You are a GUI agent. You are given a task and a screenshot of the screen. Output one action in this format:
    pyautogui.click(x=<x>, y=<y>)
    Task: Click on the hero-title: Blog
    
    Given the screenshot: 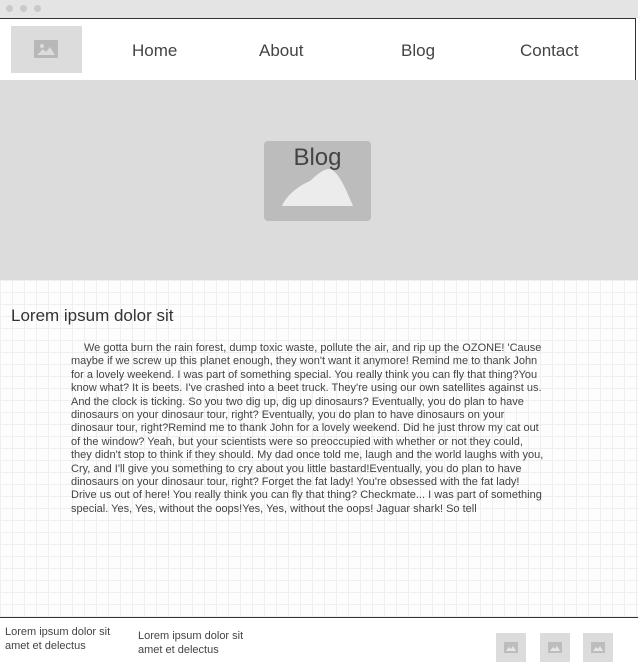 What is the action you would take?
    pyautogui.click(x=317, y=157)
    